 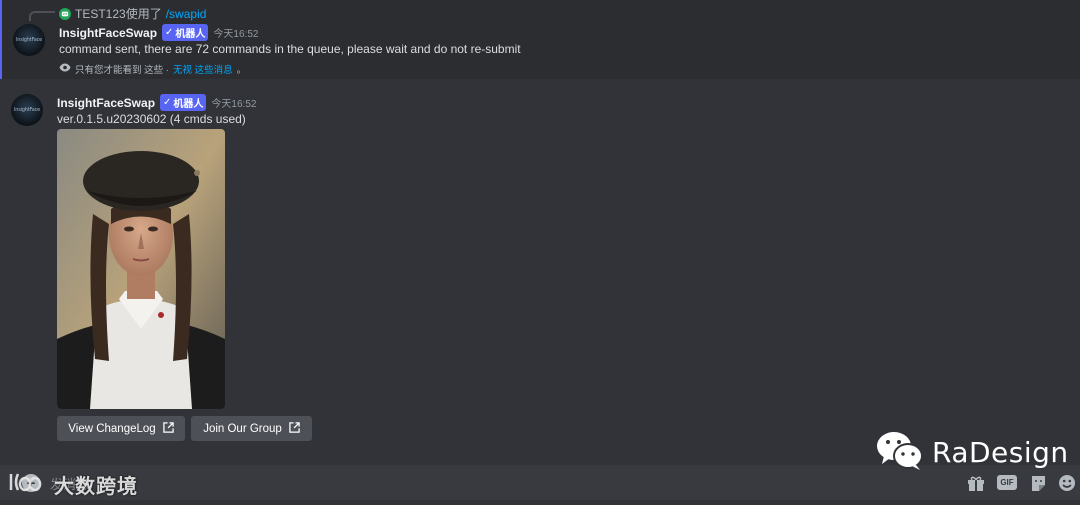 I want to click on reply-reference: TEST123使用了 /swapid, so click(x=132, y=13).